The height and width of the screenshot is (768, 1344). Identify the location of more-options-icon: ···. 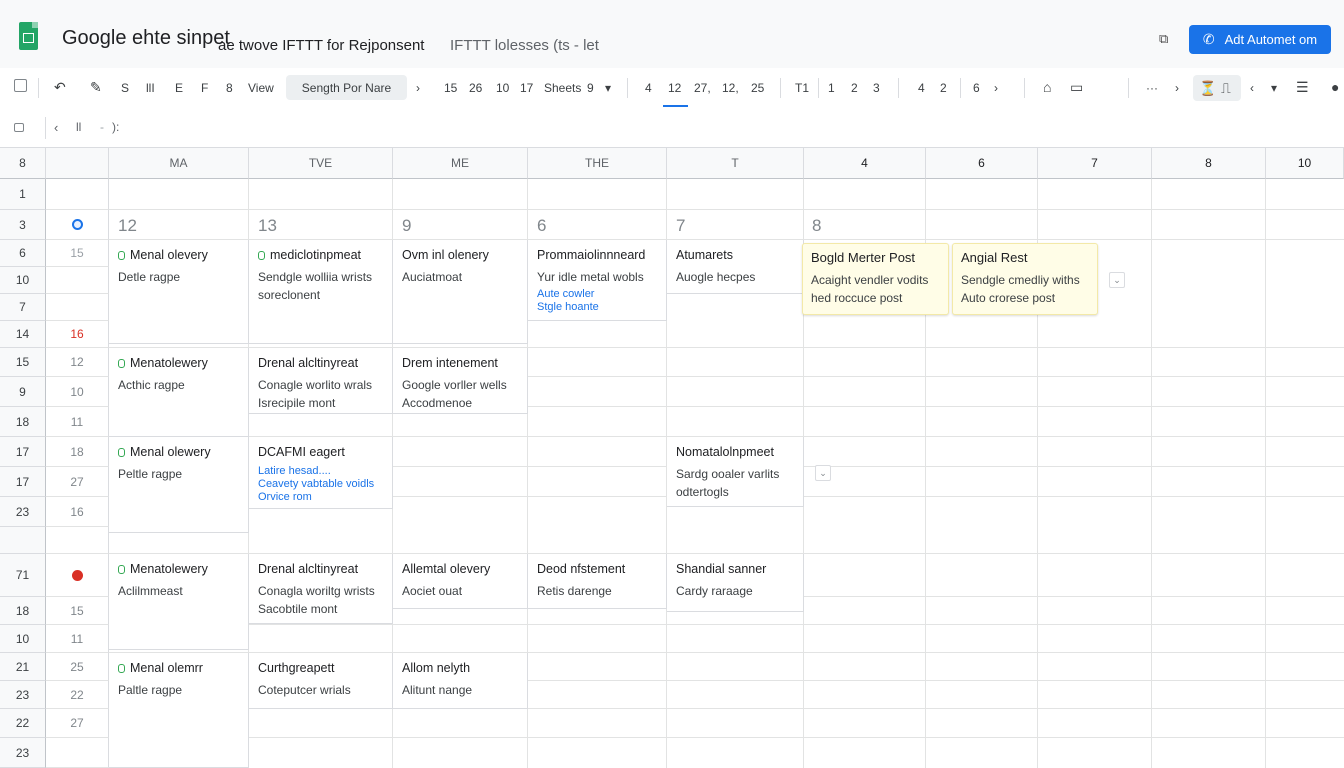
(1152, 88).